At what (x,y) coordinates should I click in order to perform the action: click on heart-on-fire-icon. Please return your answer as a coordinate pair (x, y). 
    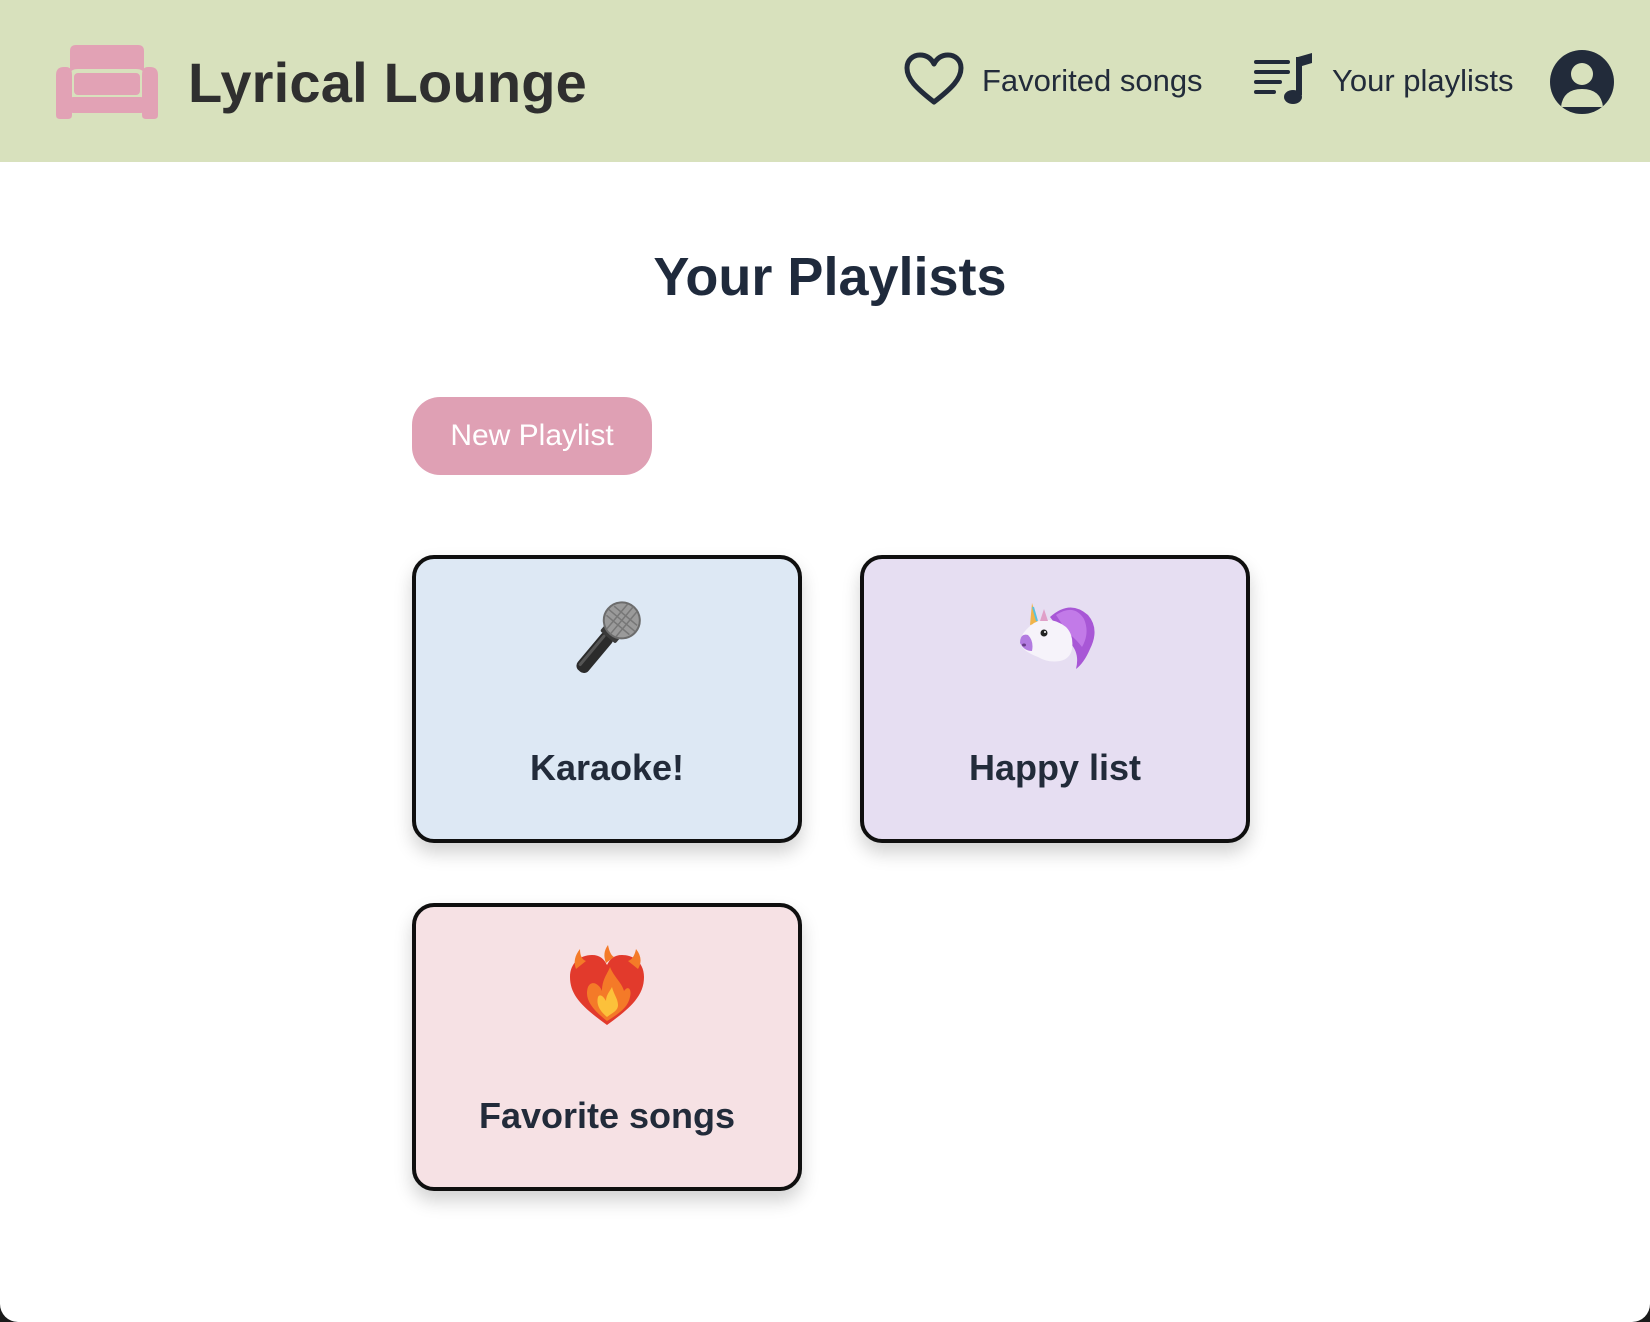
    Looking at the image, I should click on (607, 986).